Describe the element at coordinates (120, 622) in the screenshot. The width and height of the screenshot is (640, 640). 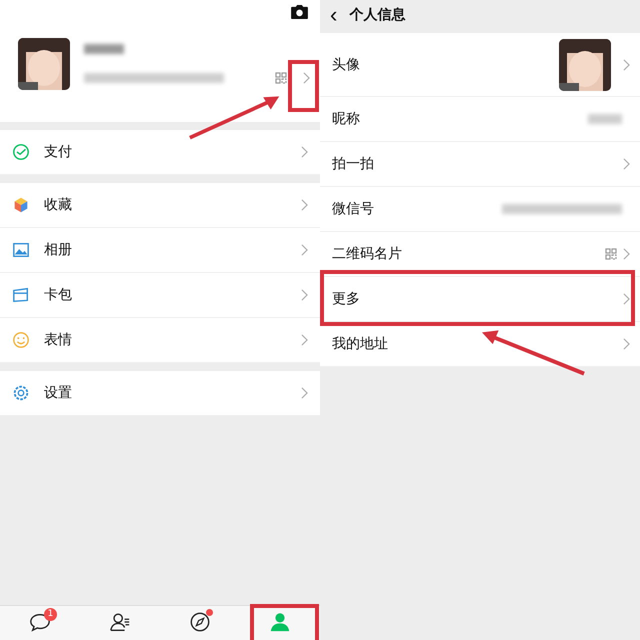
I see `contacts-icon` at that location.